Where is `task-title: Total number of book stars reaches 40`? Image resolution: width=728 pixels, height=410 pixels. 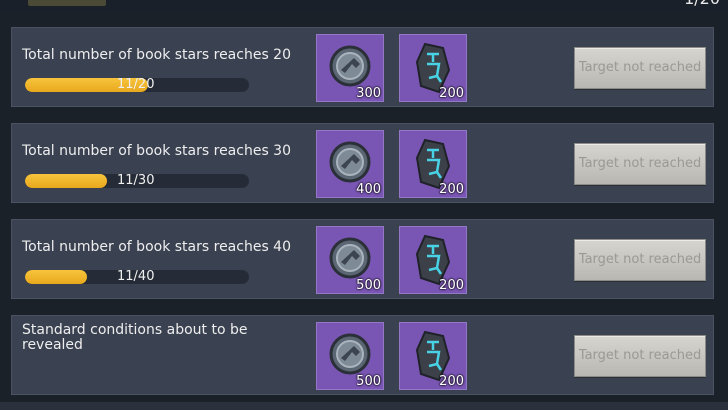
task-title: Total number of book stars reaches 40 is located at coordinates (157, 247).